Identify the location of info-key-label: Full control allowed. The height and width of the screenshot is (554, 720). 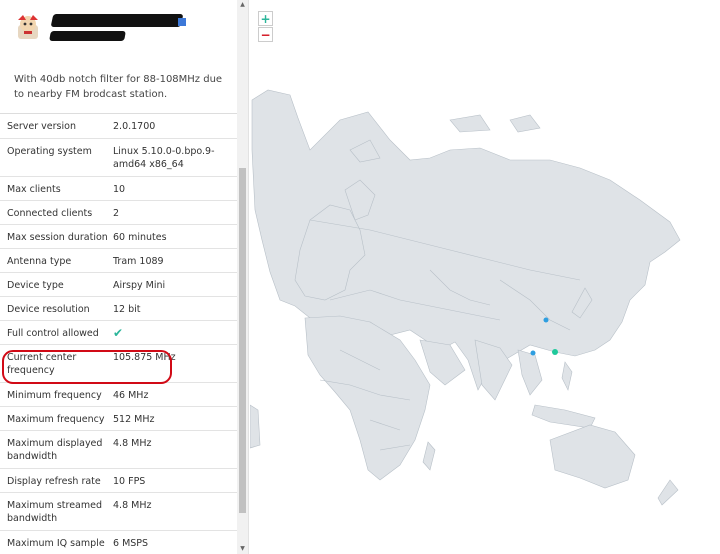
(53, 333).